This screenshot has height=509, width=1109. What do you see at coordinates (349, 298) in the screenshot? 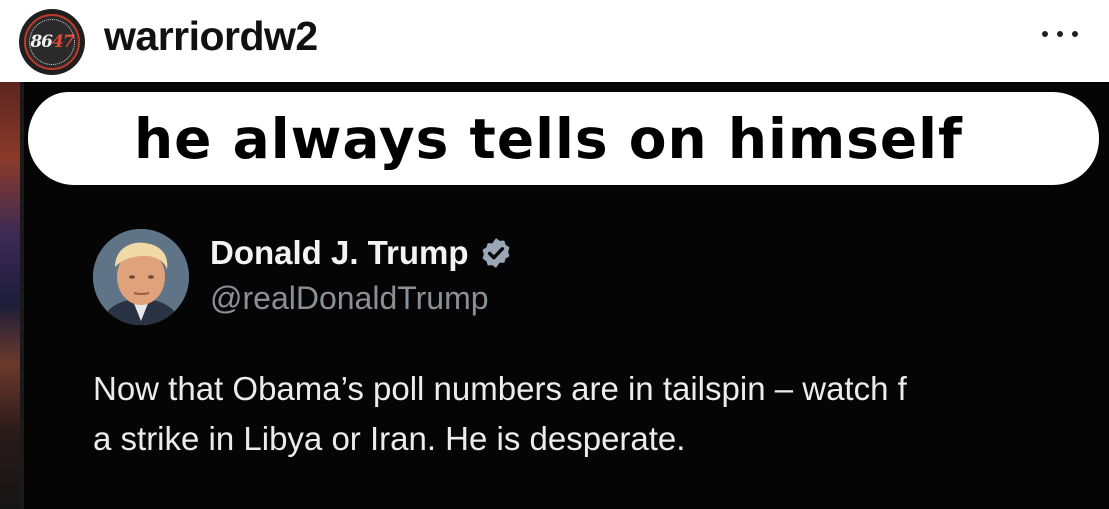
I see `tweet-author-handle: @realDonaldTrump` at bounding box center [349, 298].